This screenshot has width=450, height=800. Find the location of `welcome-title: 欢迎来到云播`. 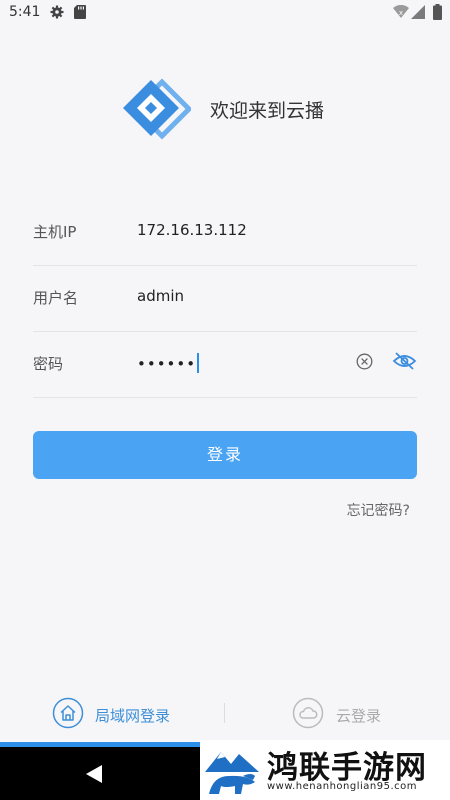

welcome-title: 欢迎来到云播 is located at coordinates (267, 111).